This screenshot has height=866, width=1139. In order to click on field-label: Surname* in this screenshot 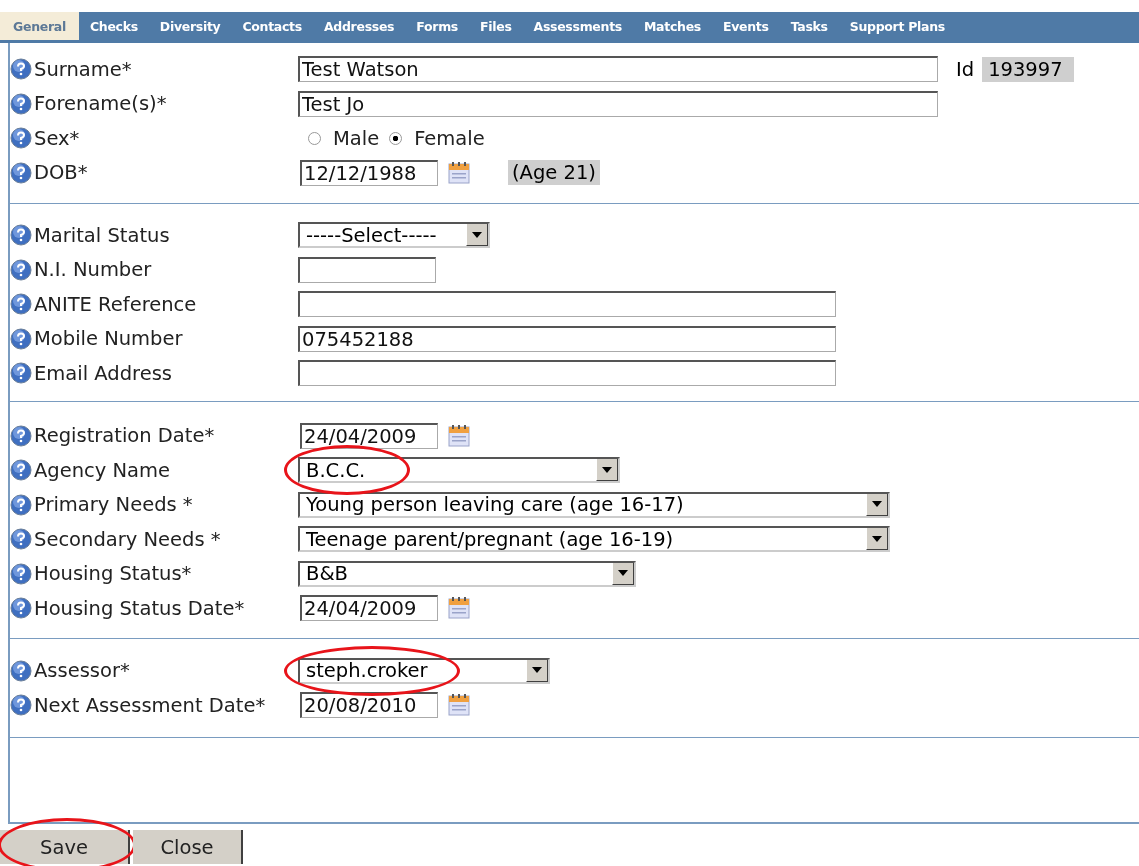, I will do `click(83, 69)`.